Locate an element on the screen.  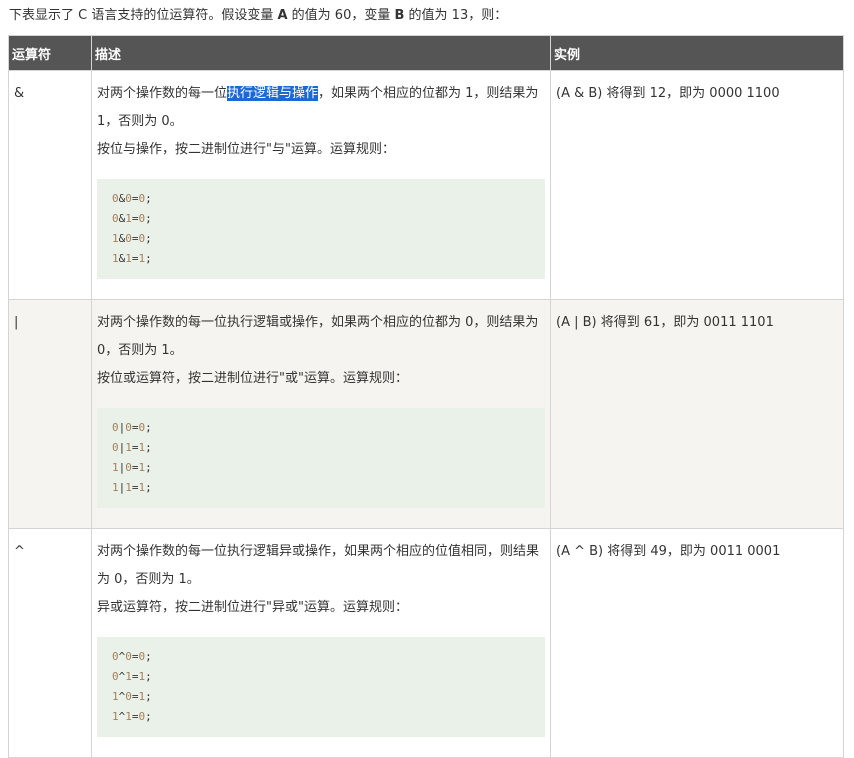
intro-part2: 的值为 60，变量 is located at coordinates (341, 15).